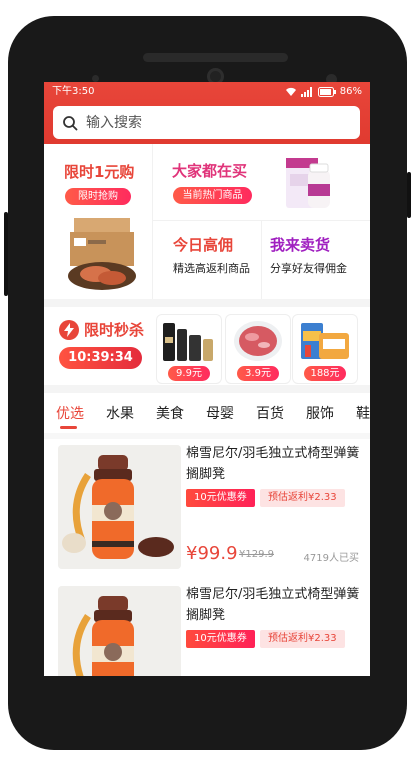 The image size is (415, 765). What do you see at coordinates (120, 413) in the screenshot?
I see `tab-fruit: 水果` at bounding box center [120, 413].